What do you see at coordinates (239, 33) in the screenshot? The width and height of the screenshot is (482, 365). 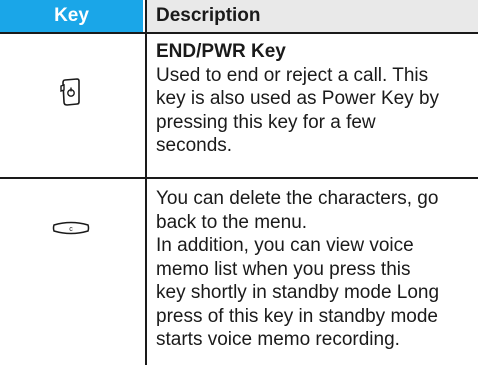 I see `header-rule` at bounding box center [239, 33].